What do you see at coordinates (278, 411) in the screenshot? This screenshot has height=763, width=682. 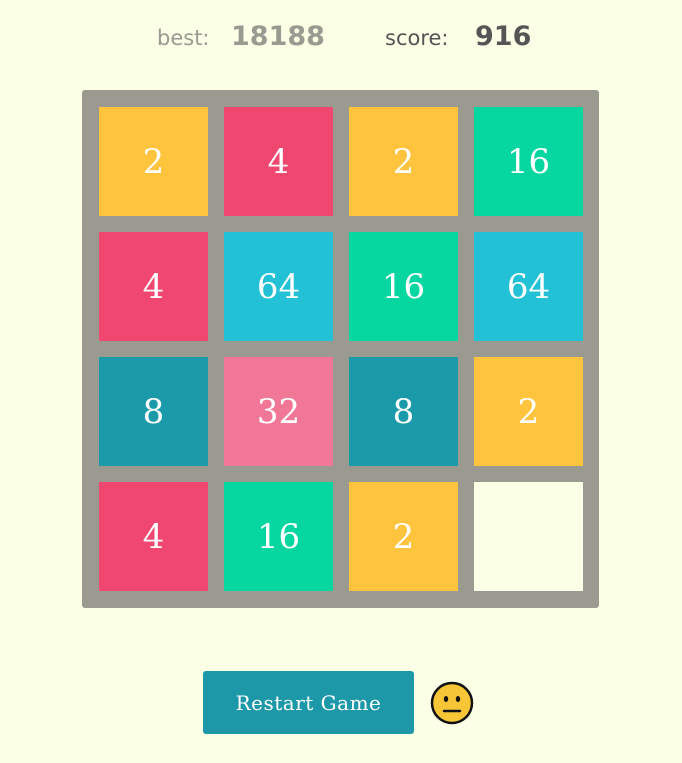 I see `tile-32: 32` at bounding box center [278, 411].